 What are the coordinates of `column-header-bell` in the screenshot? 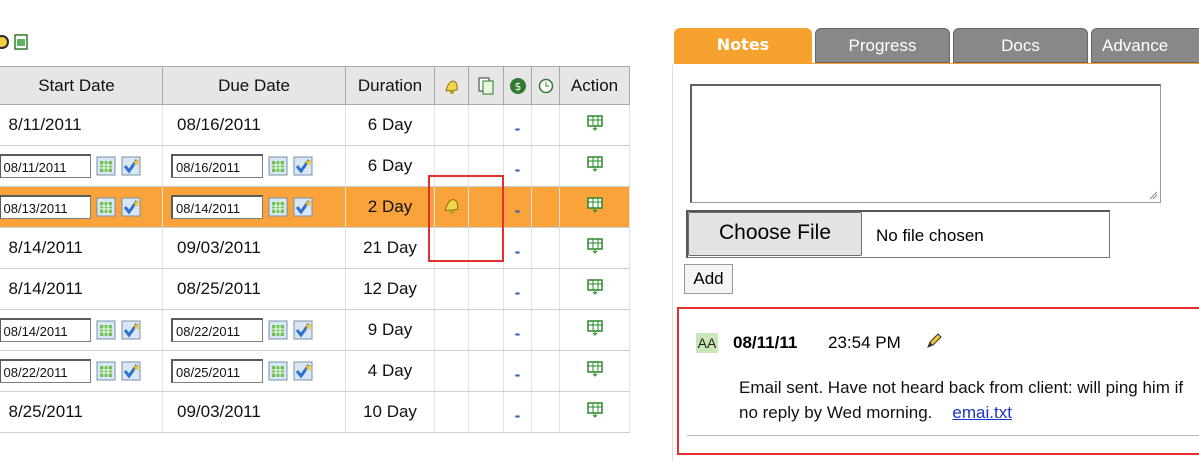 It's located at (451, 85).